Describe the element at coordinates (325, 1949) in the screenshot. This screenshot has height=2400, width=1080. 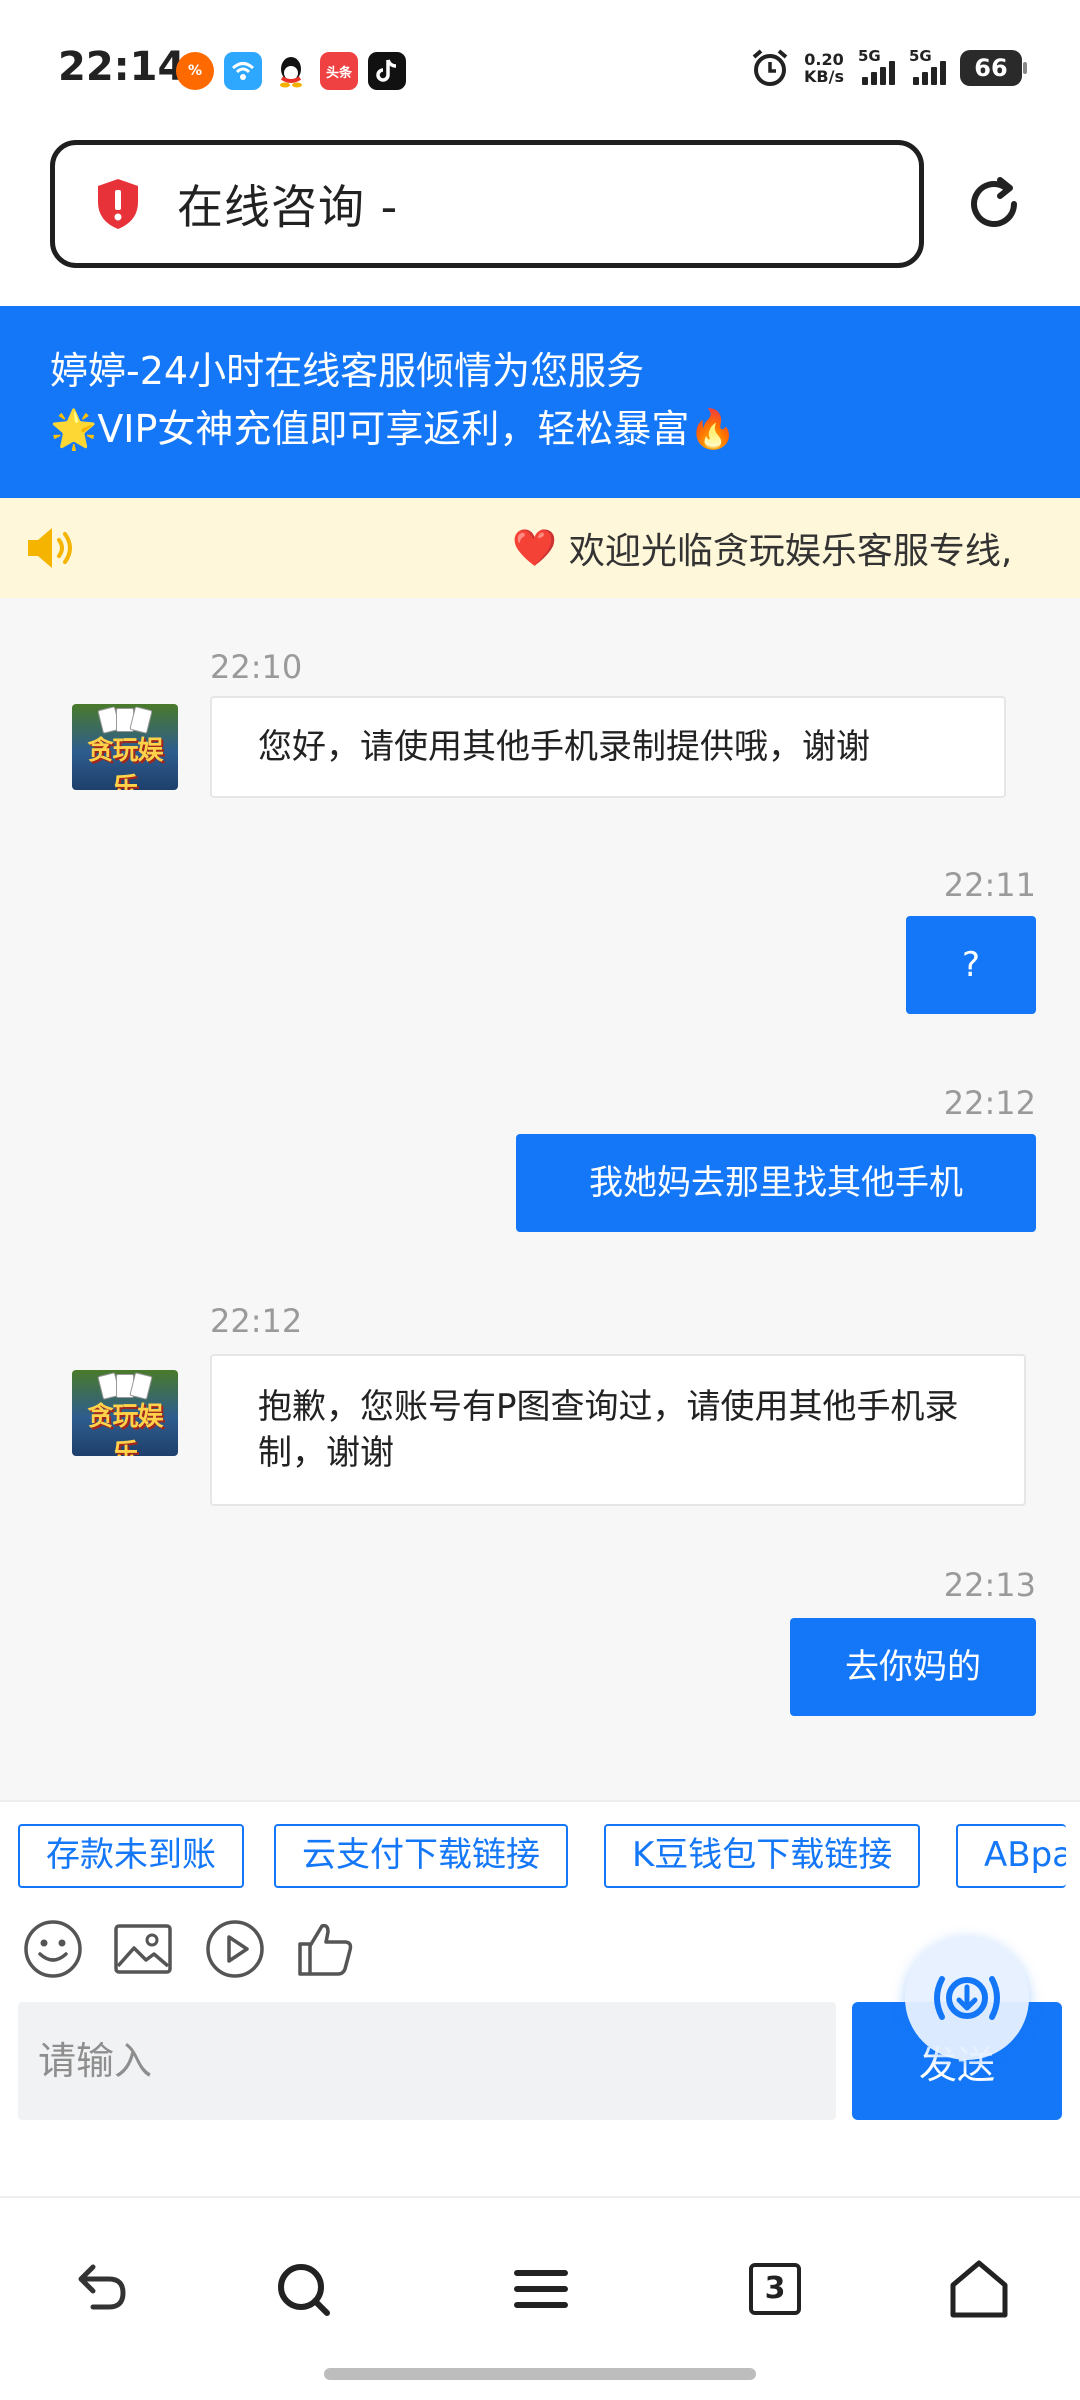
I see `thumbs-up-icon` at that location.